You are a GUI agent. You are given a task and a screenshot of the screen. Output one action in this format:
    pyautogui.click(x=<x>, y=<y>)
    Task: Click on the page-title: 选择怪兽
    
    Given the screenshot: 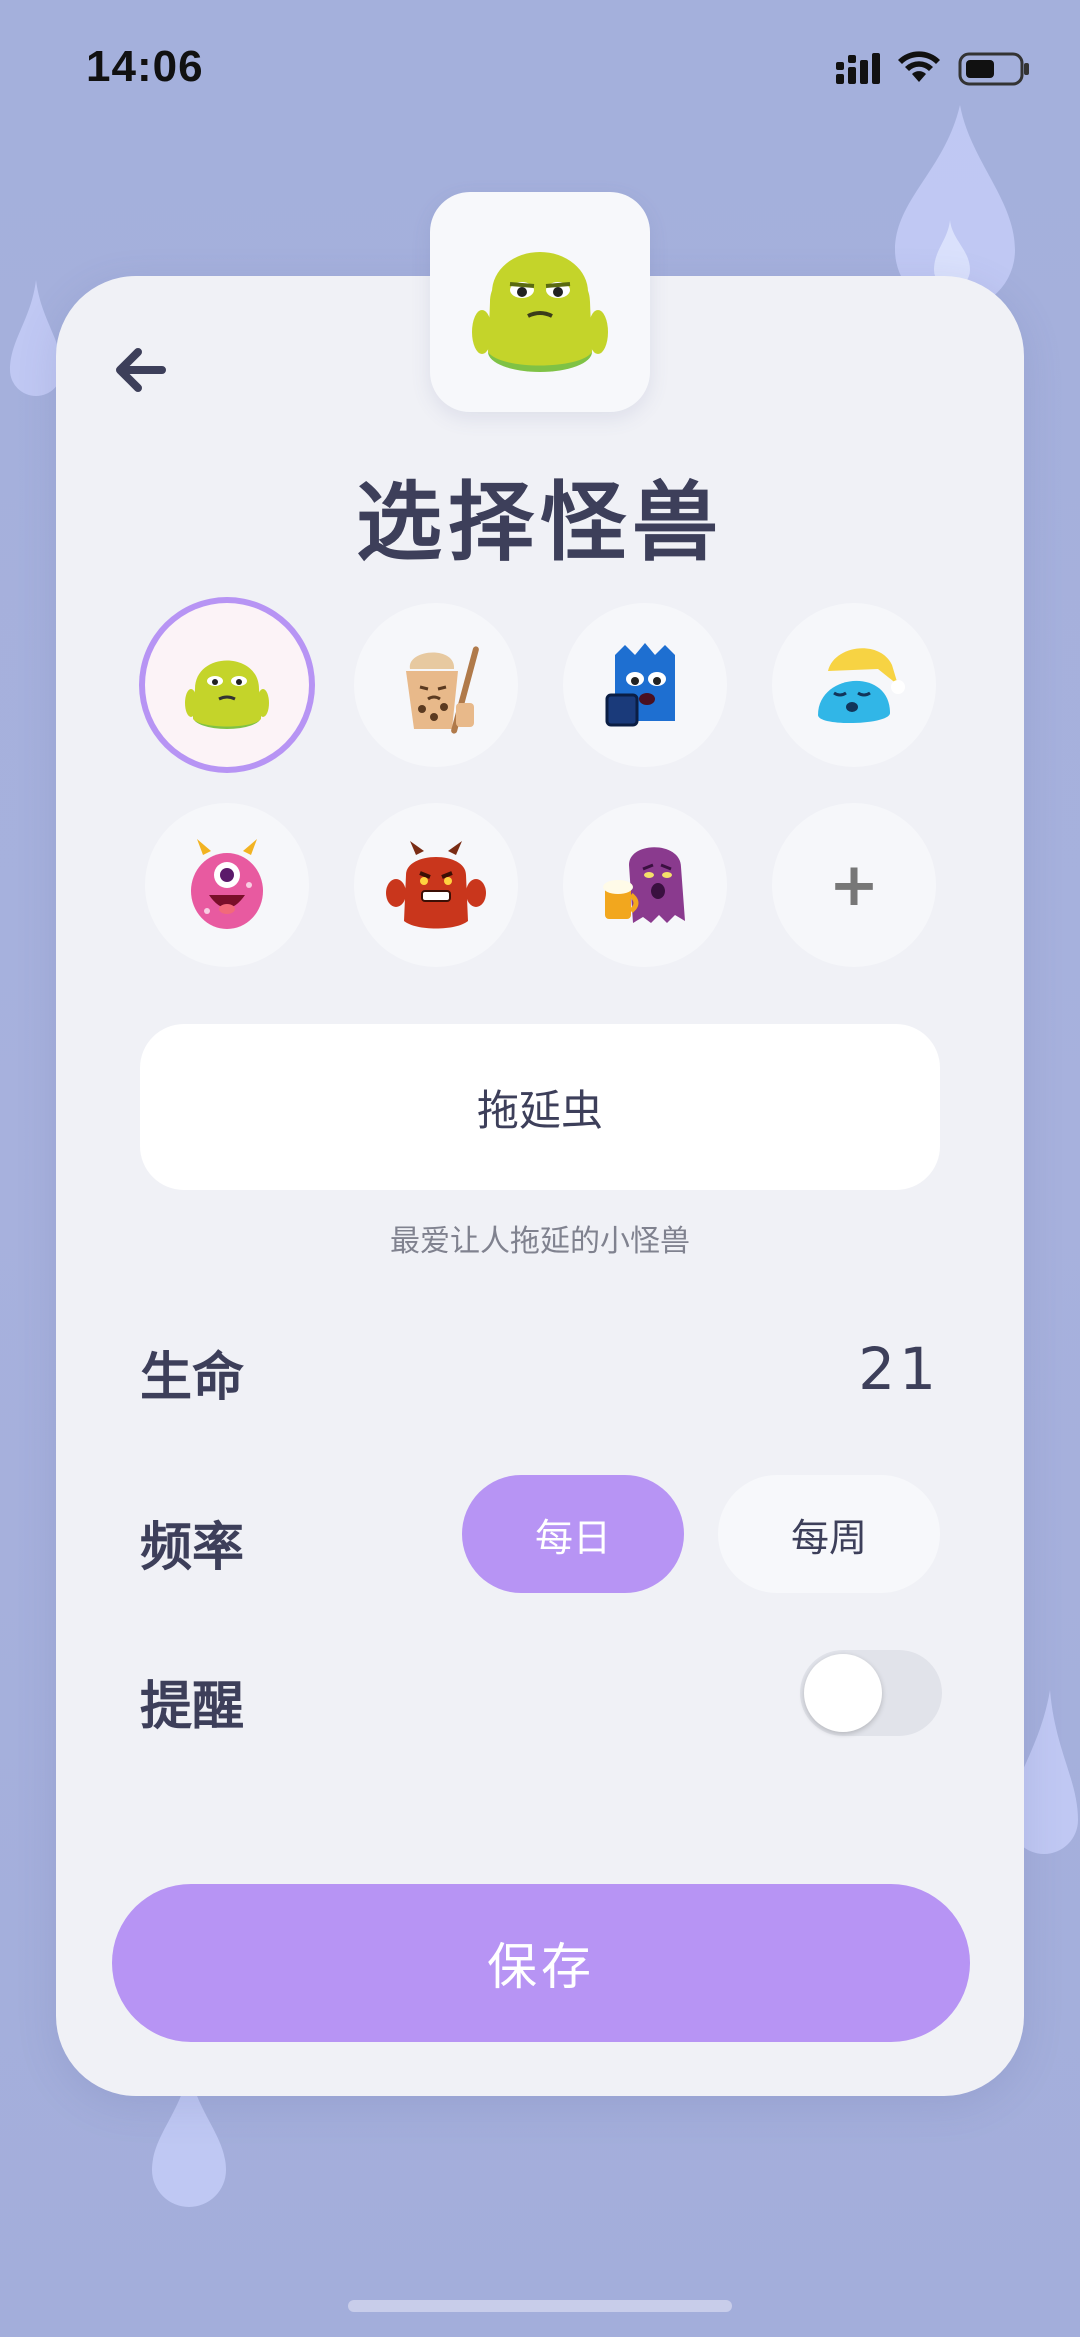 What is the action you would take?
    pyautogui.click(x=540, y=523)
    